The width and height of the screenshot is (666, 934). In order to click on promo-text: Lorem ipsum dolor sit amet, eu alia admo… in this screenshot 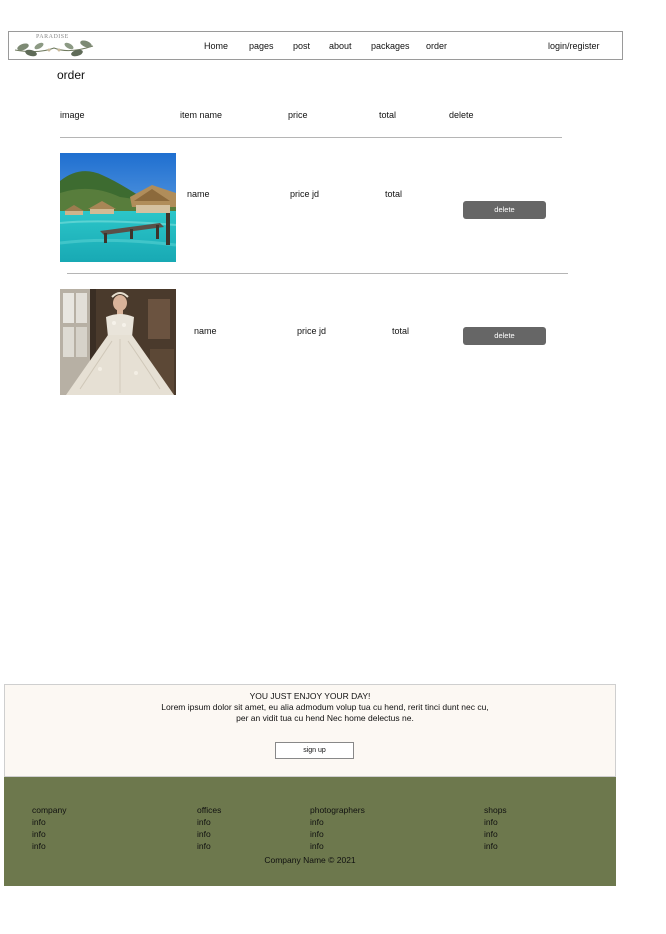, I will do `click(325, 712)`.